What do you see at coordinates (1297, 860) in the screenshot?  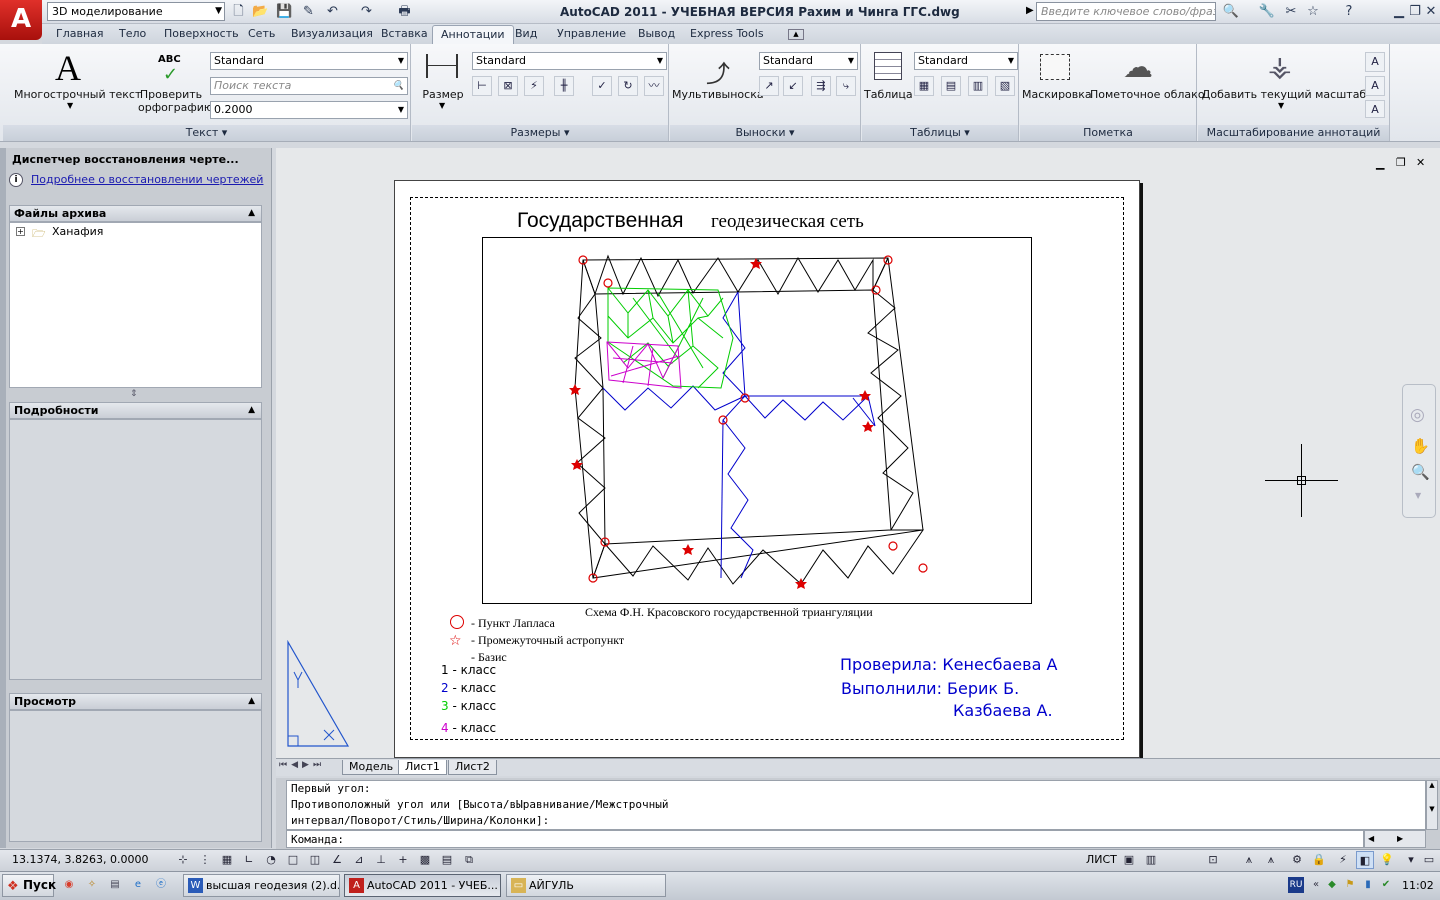 I see `workspace-gear-icon: ⚙` at bounding box center [1297, 860].